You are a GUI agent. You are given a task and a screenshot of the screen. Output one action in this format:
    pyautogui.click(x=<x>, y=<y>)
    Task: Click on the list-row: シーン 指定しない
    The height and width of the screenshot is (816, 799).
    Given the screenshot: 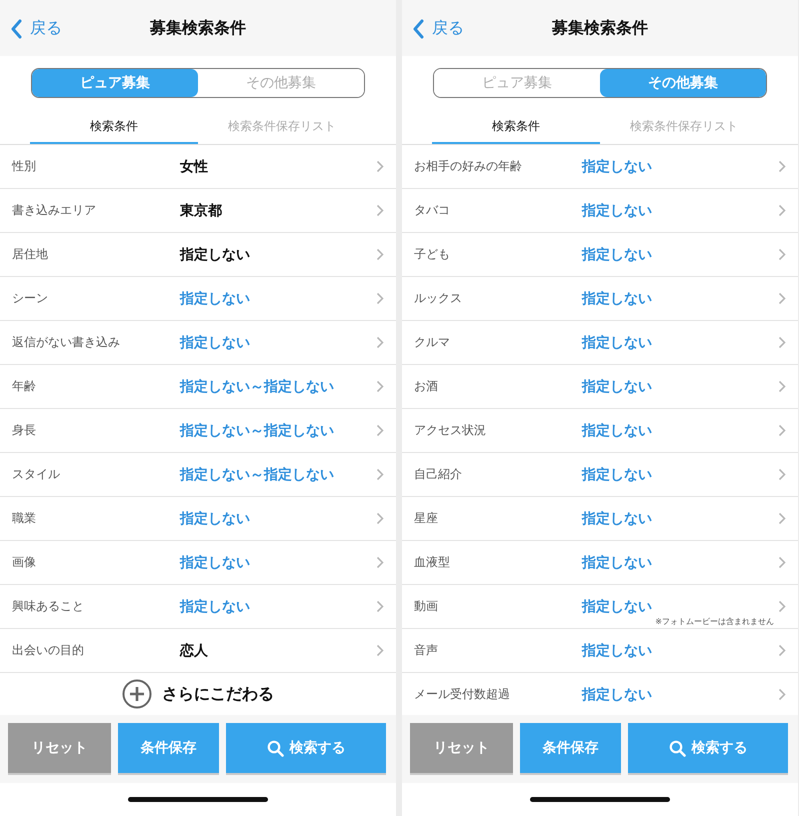 What is the action you would take?
    pyautogui.click(x=198, y=299)
    